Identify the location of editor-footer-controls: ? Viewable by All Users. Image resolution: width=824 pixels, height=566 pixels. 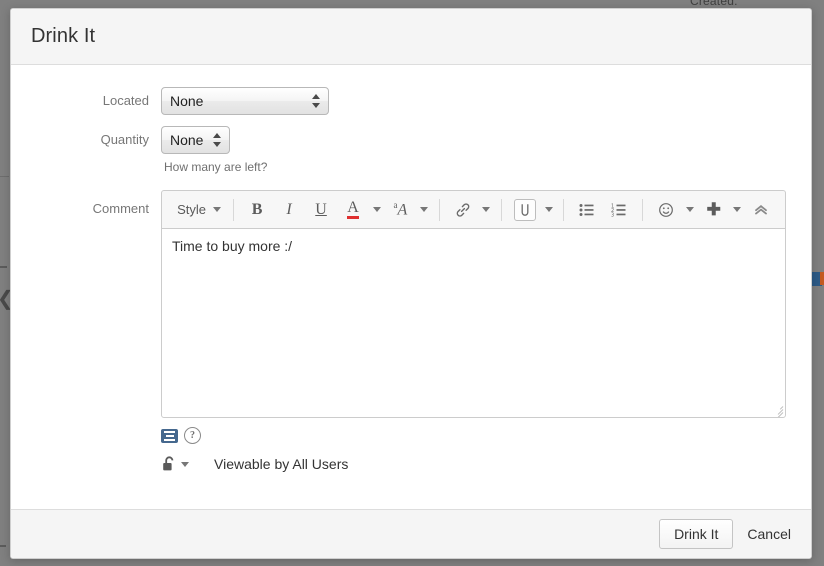
(486, 450).